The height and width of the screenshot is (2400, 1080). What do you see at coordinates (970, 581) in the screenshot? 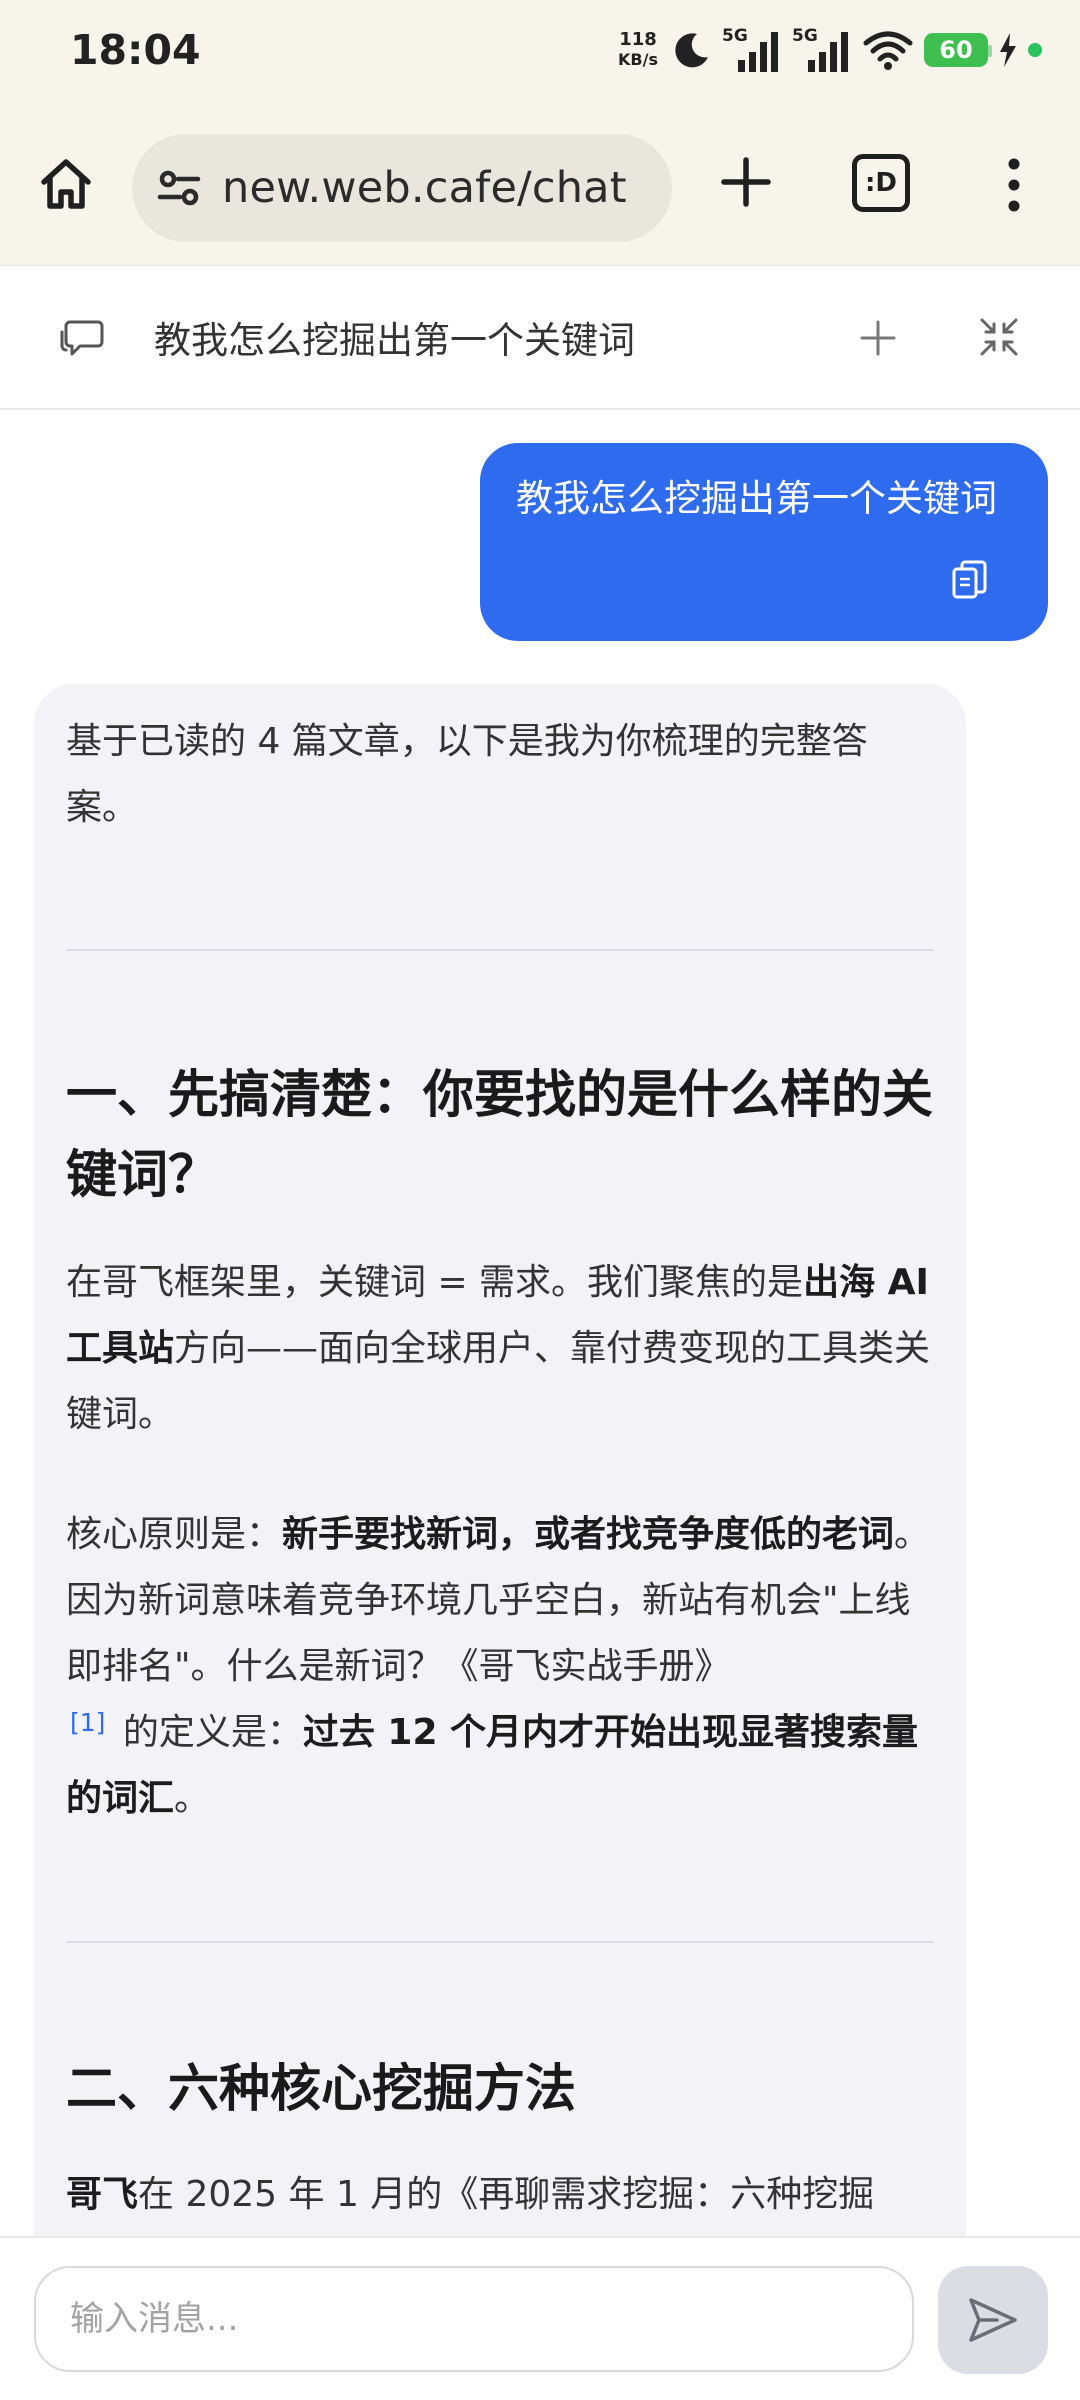
I see `copy-icon` at bounding box center [970, 581].